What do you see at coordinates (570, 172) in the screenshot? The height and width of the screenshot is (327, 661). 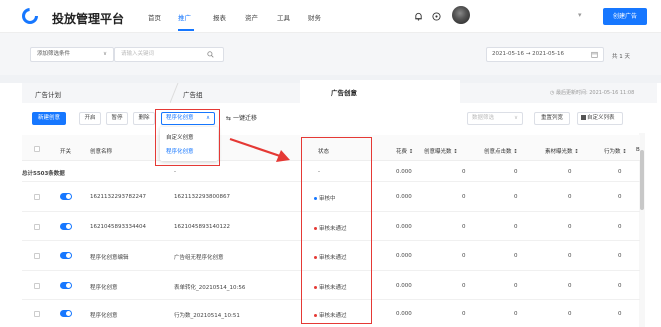 I see `total-material-impressions: 0` at bounding box center [570, 172].